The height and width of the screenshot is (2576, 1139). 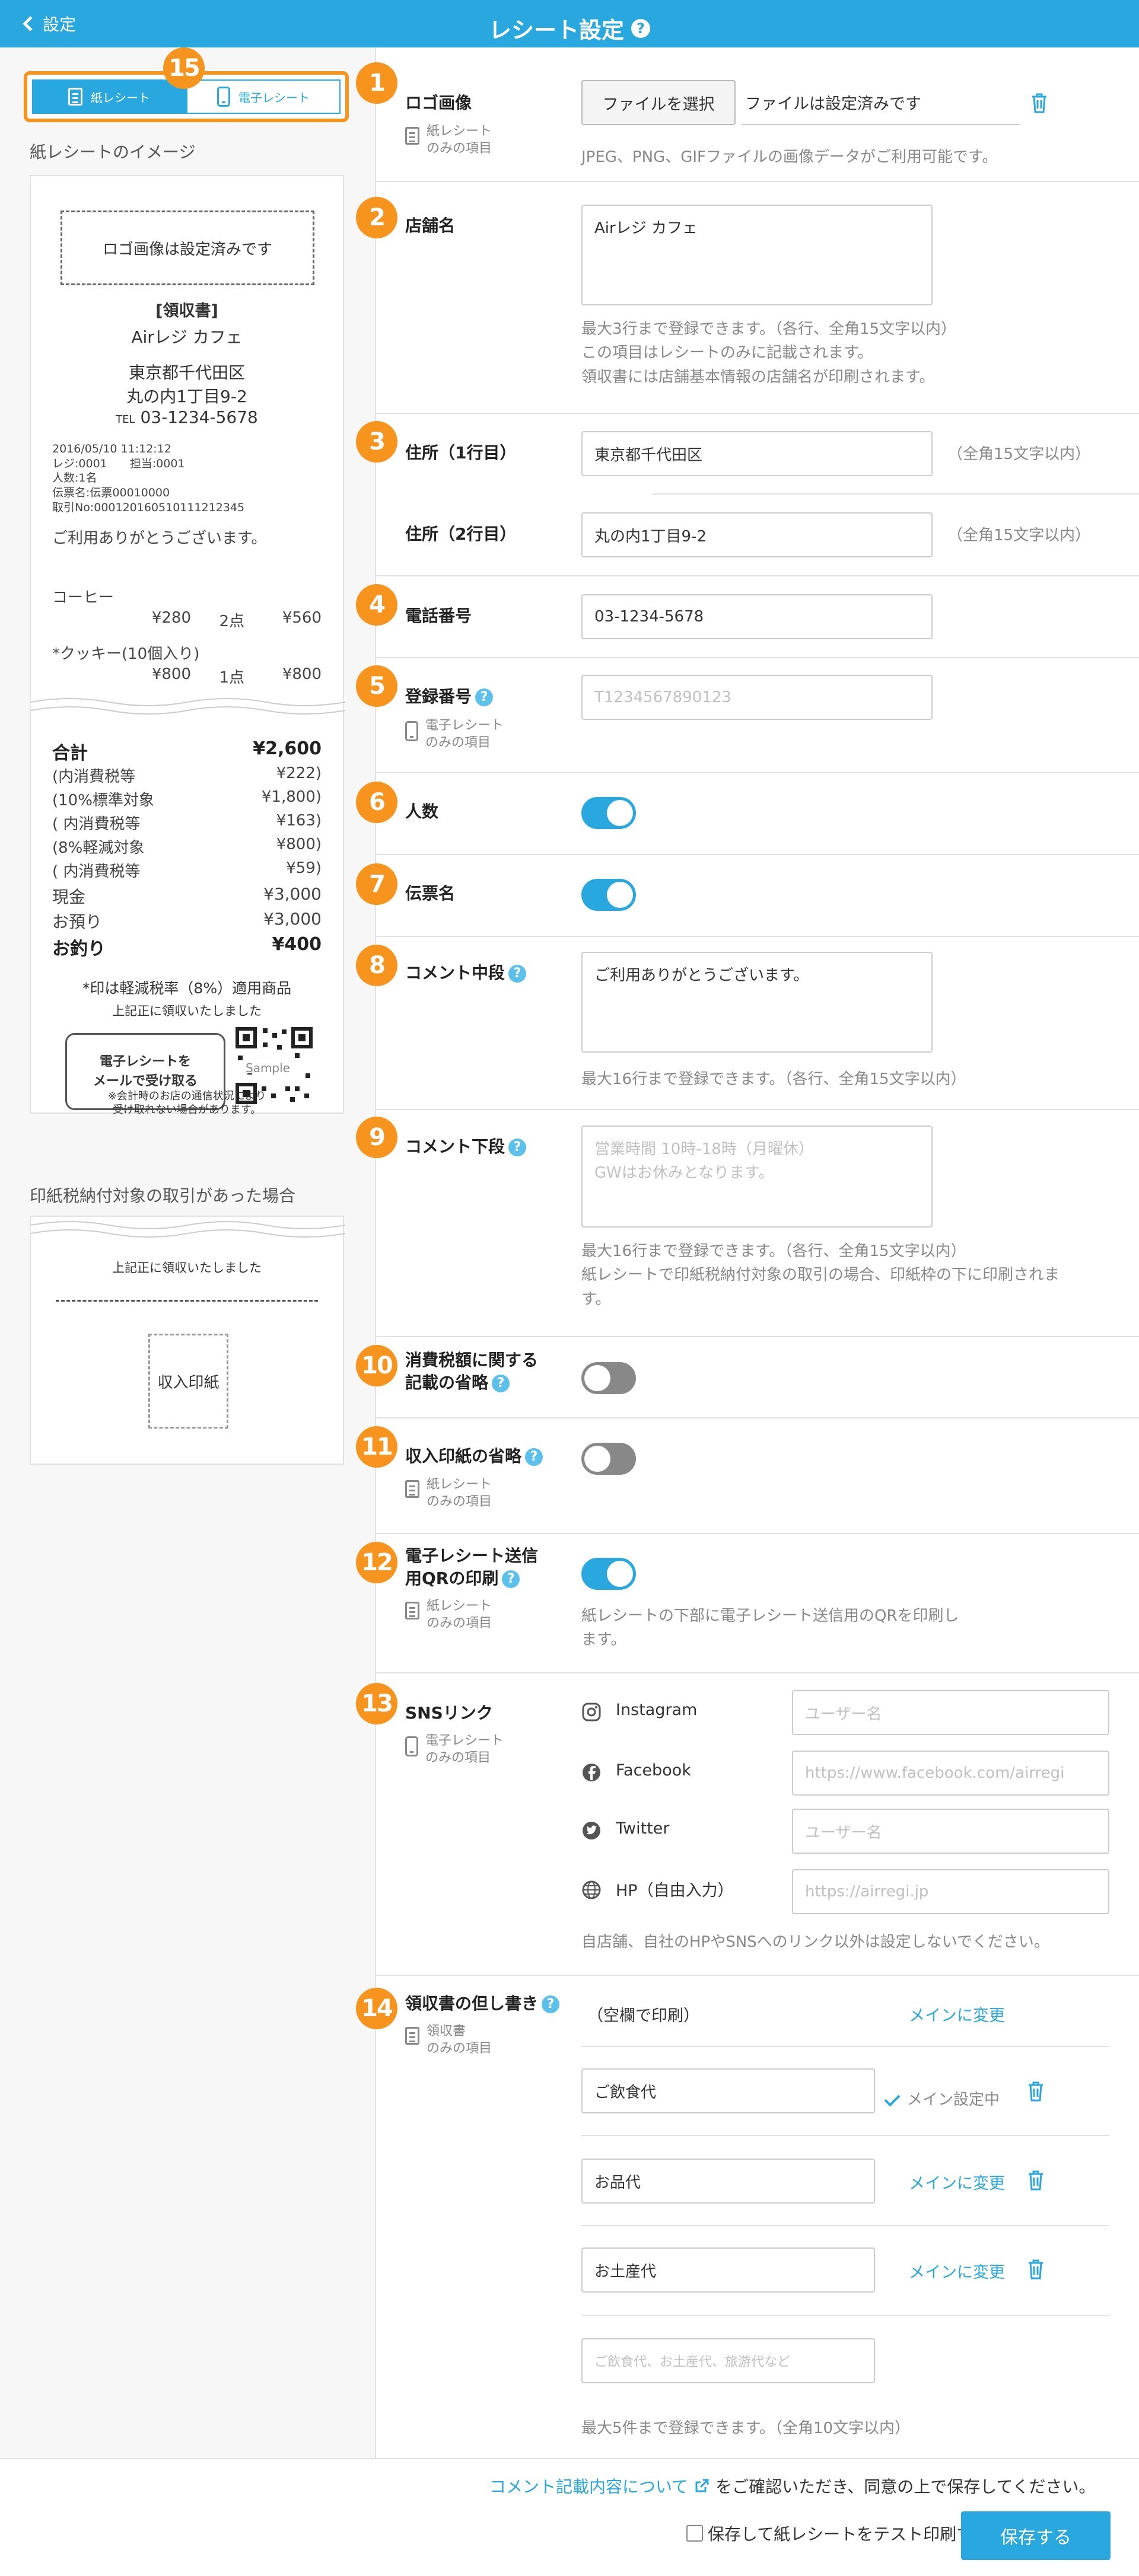 What do you see at coordinates (376, 442) in the screenshot?
I see `badge-3: 3` at bounding box center [376, 442].